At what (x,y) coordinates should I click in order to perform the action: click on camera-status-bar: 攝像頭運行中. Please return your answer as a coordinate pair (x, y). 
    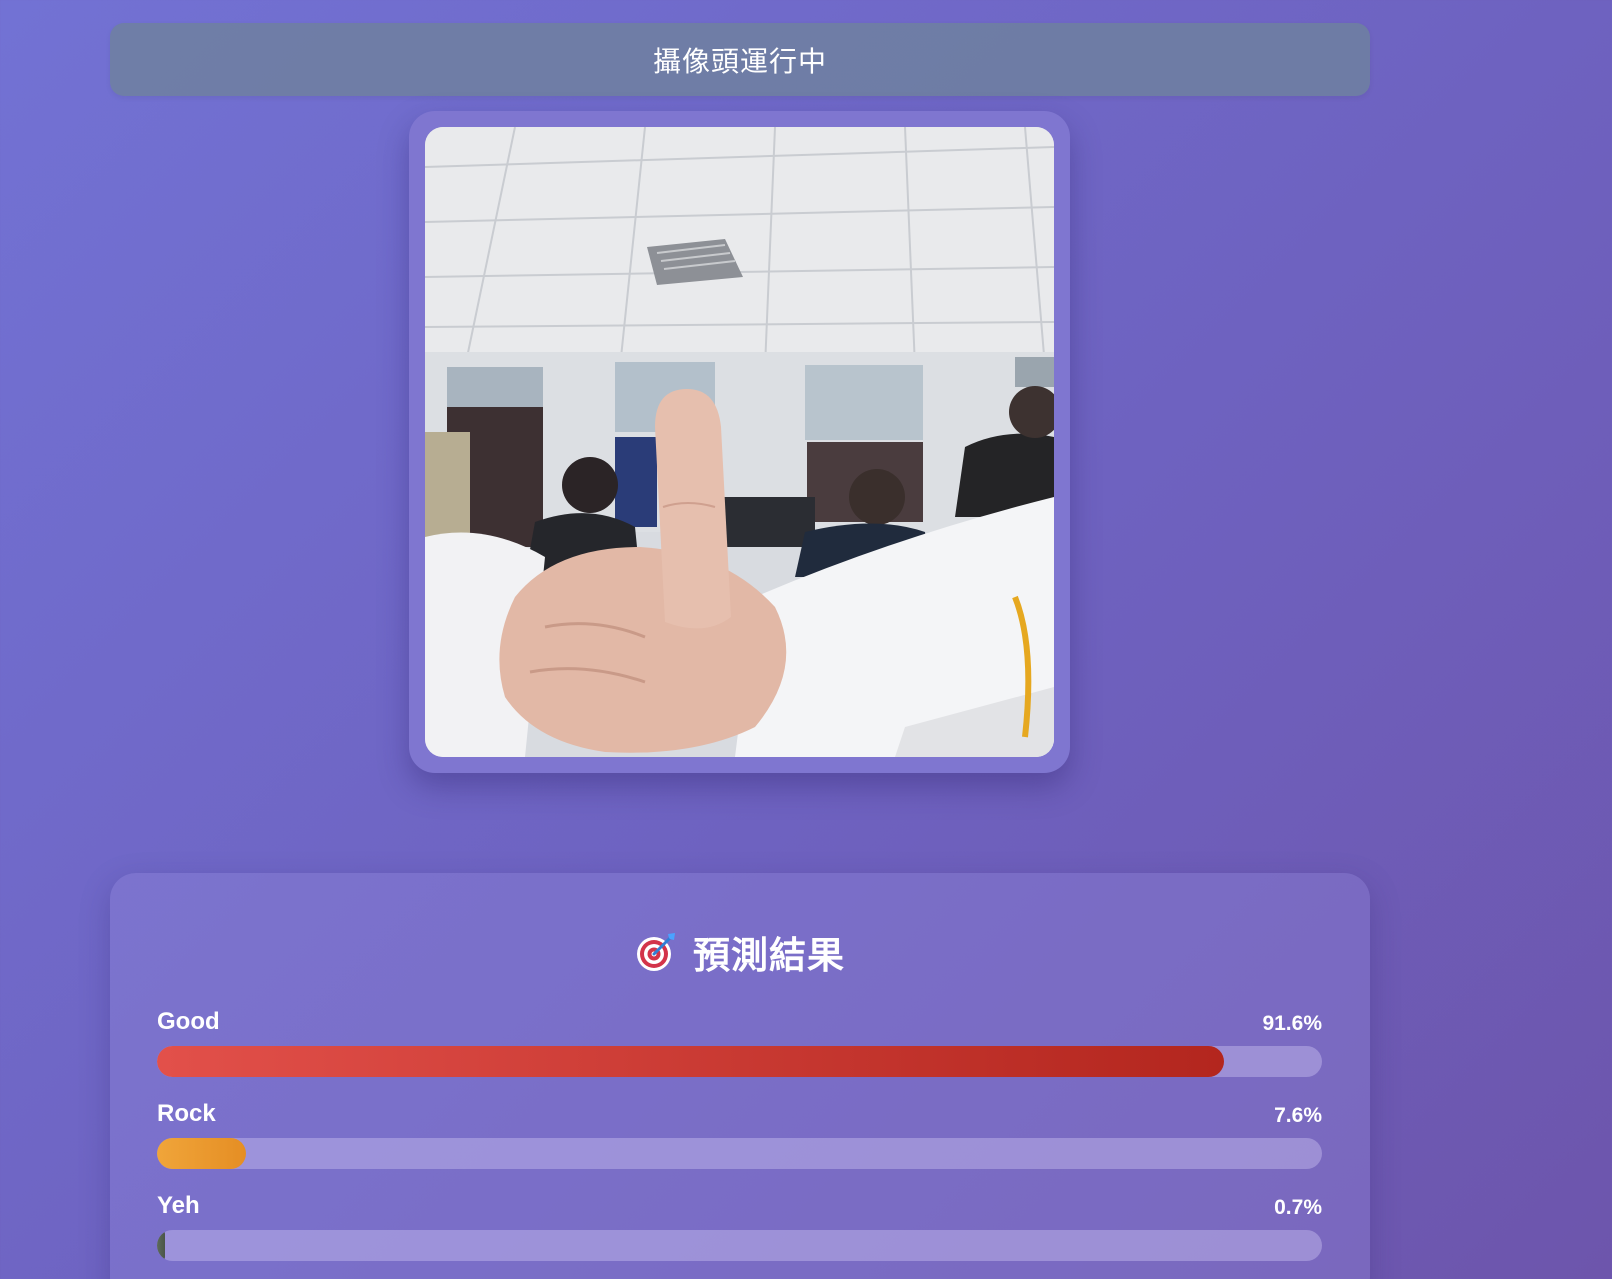
    Looking at the image, I should click on (740, 59).